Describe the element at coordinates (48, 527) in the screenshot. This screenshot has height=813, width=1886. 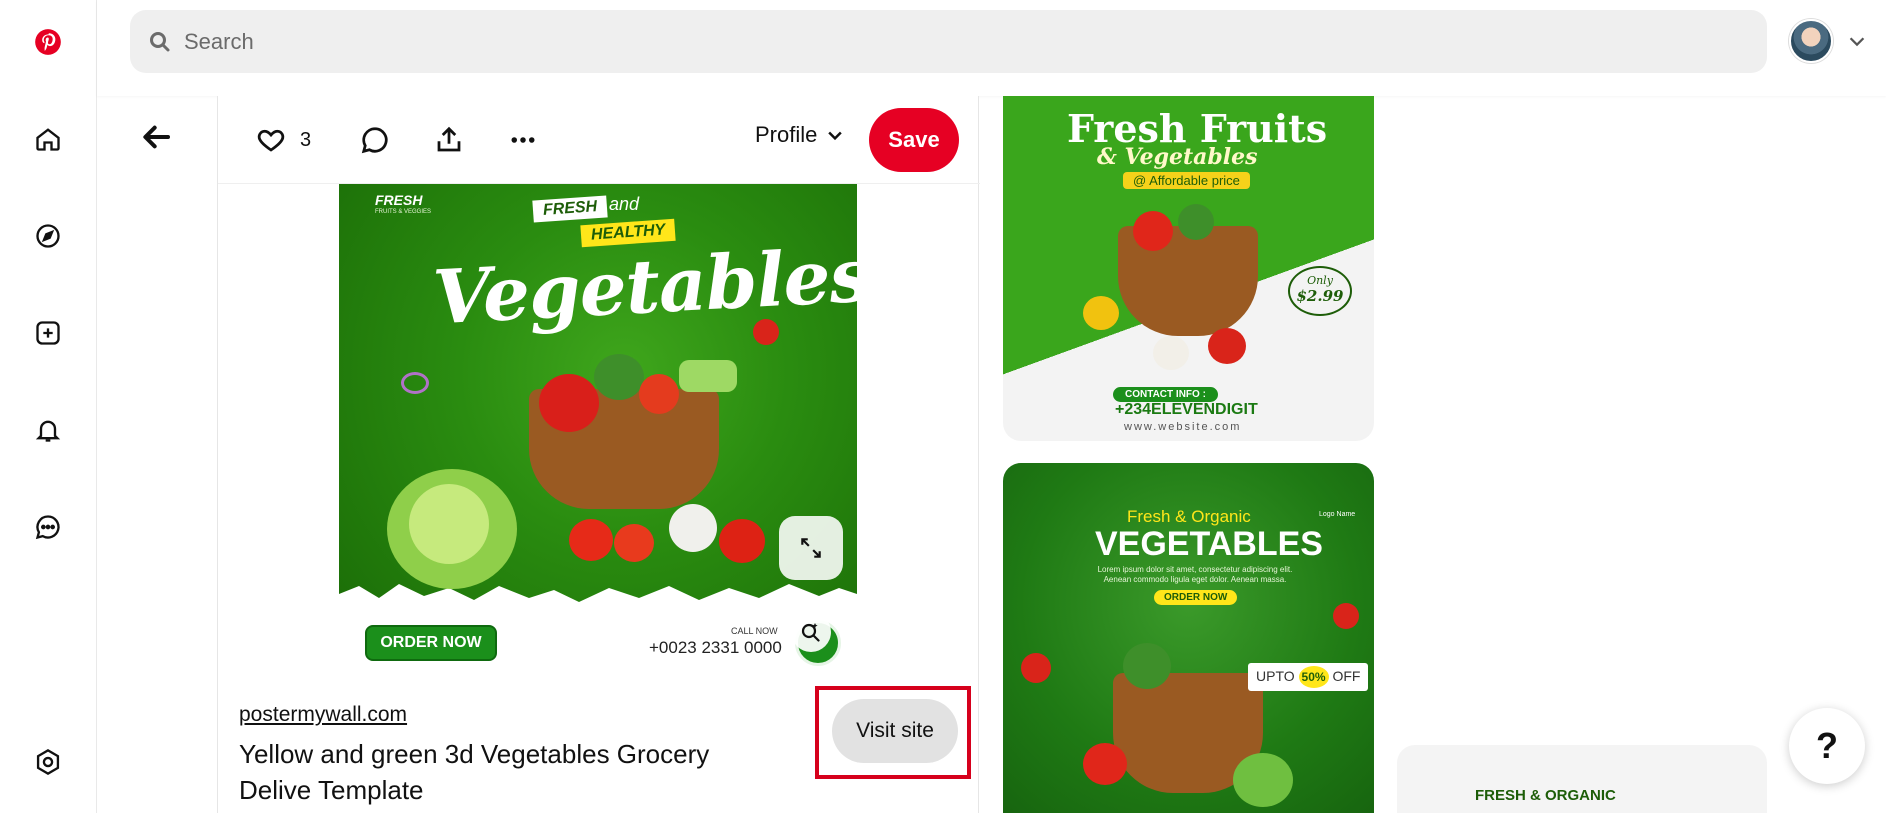
I see `messages-icon` at that location.